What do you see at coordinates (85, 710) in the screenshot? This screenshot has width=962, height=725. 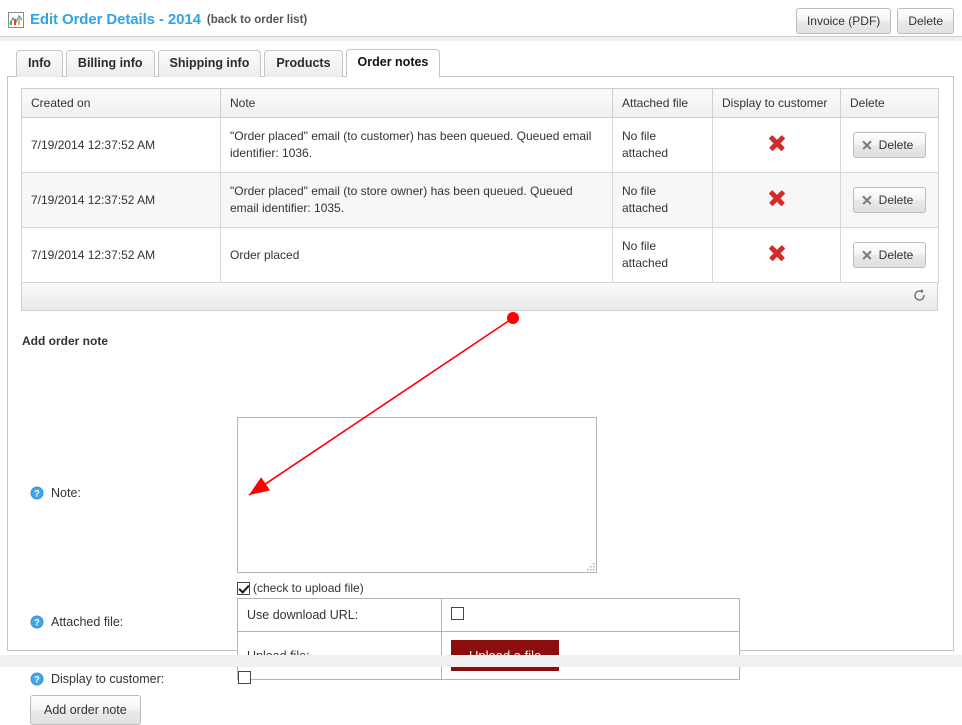 I see `add-order-note-submit-button: Add order note` at bounding box center [85, 710].